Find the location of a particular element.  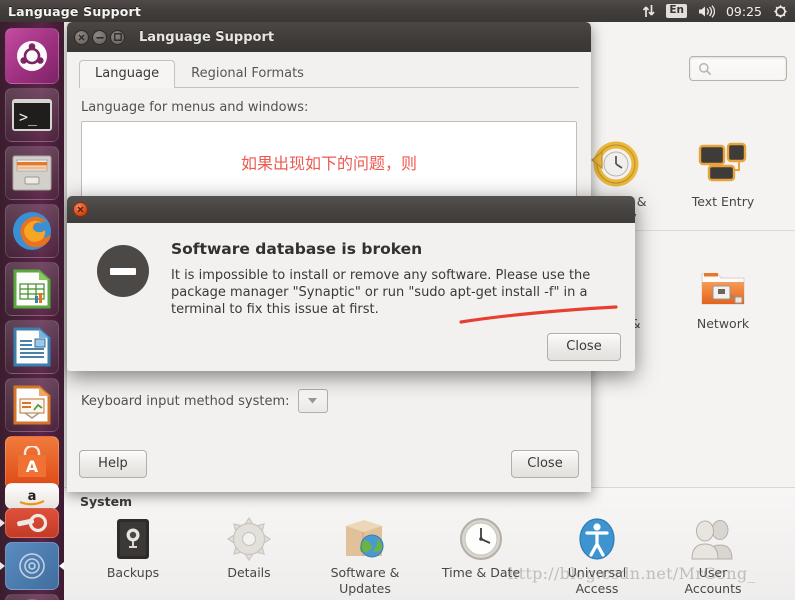

system-section-title: System is located at coordinates (106, 501).